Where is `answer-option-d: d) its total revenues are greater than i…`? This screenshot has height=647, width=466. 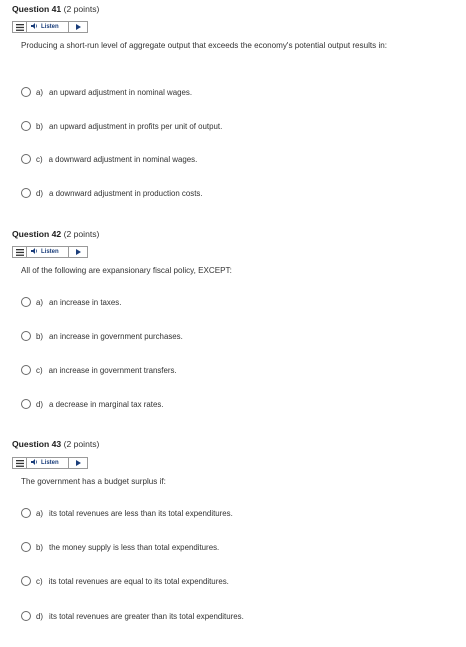 answer-option-d: d) its total revenues are greater than i… is located at coordinates (132, 616).